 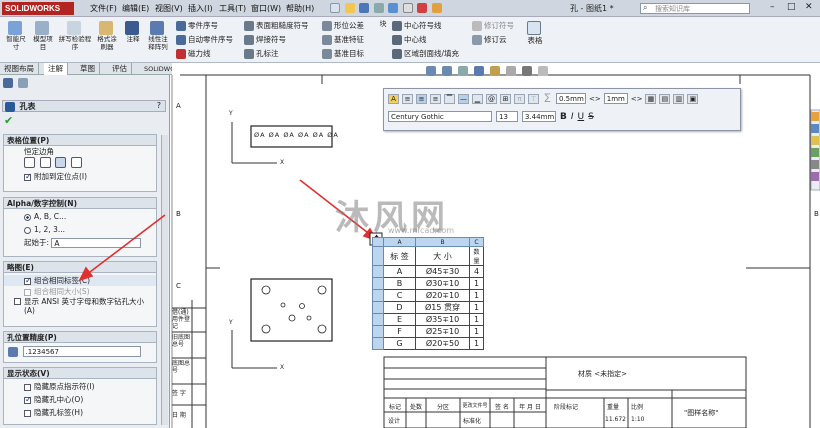 I want to click on table-row: D Ø15 贯穿 1, so click(x=428, y=307).